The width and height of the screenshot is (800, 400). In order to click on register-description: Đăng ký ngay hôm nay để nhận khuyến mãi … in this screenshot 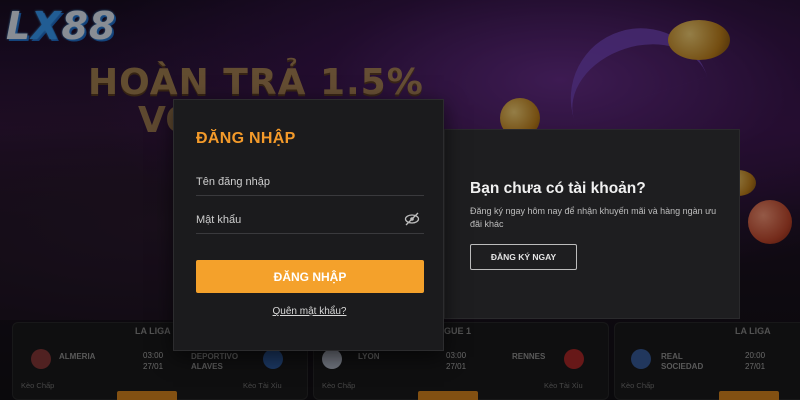, I will do `click(593, 217)`.